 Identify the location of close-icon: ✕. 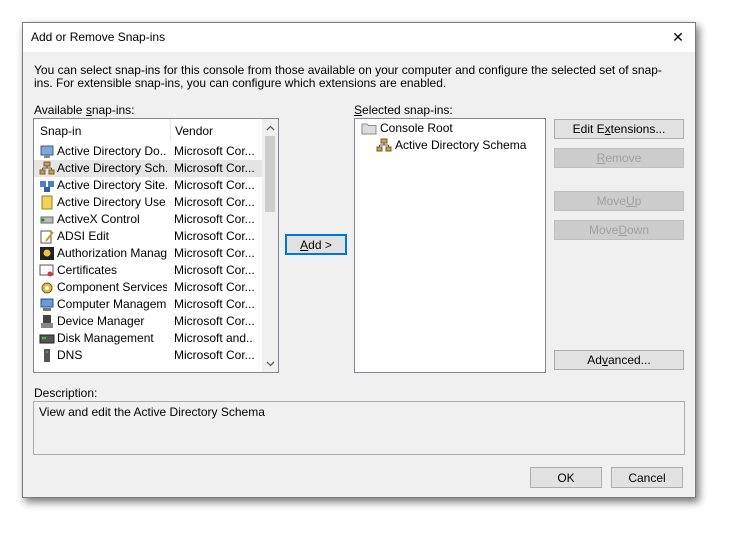
(678, 37).